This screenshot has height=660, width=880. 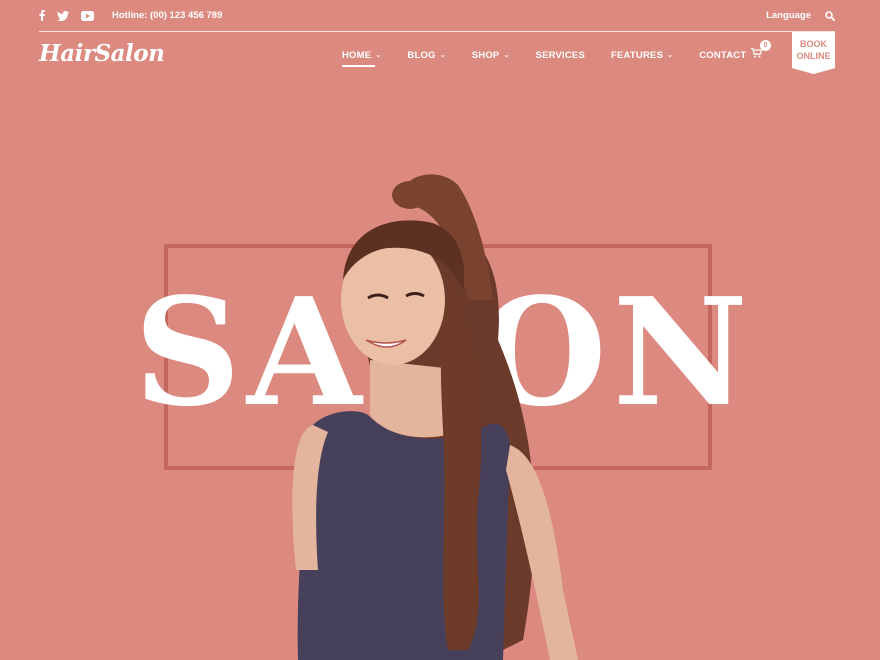 I want to click on top-bar-left: Hotline: (00) 123 456 789, so click(x=130, y=15).